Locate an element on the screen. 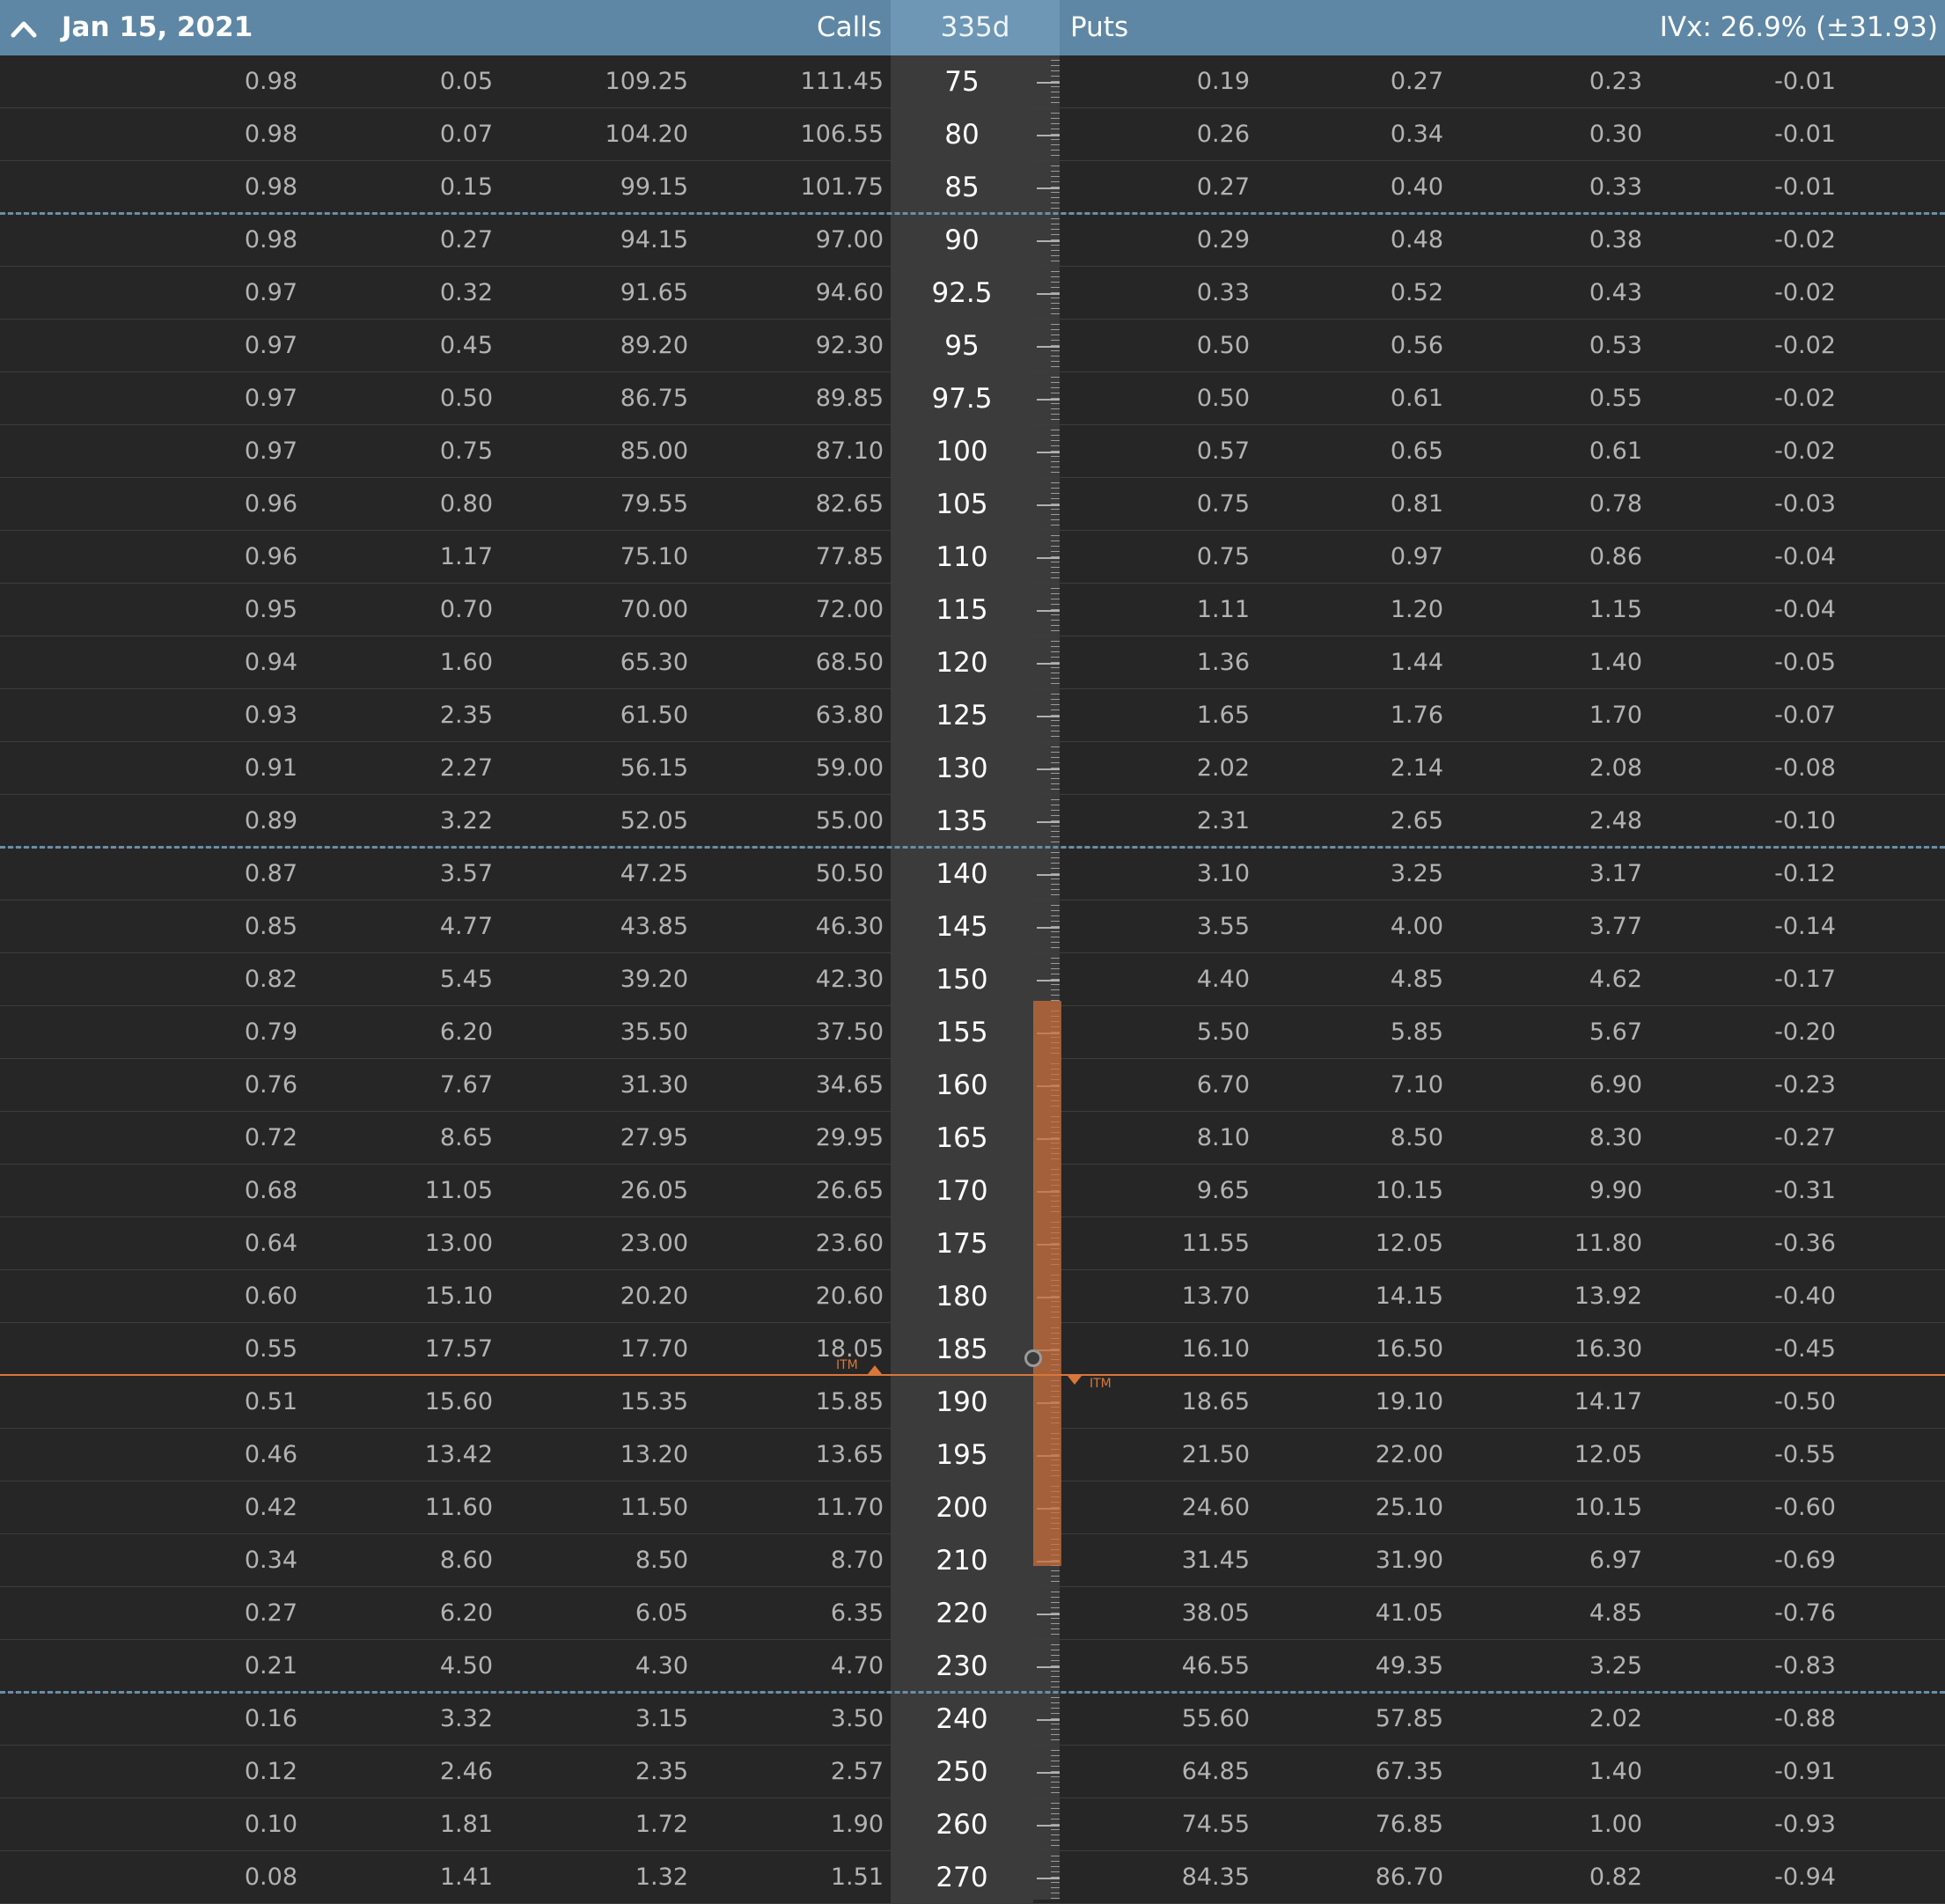 The height and width of the screenshot is (1904, 1945). put-ask: 25.10 is located at coordinates (1346, 1507).